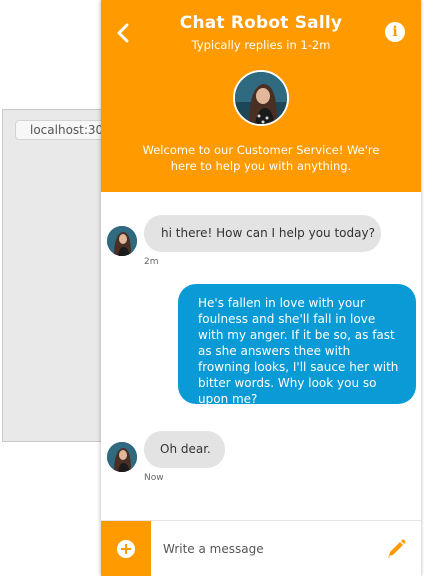 The width and height of the screenshot is (427, 576). Describe the element at coordinates (151, 262) in the screenshot. I see `message-timestamp: 2m` at that location.